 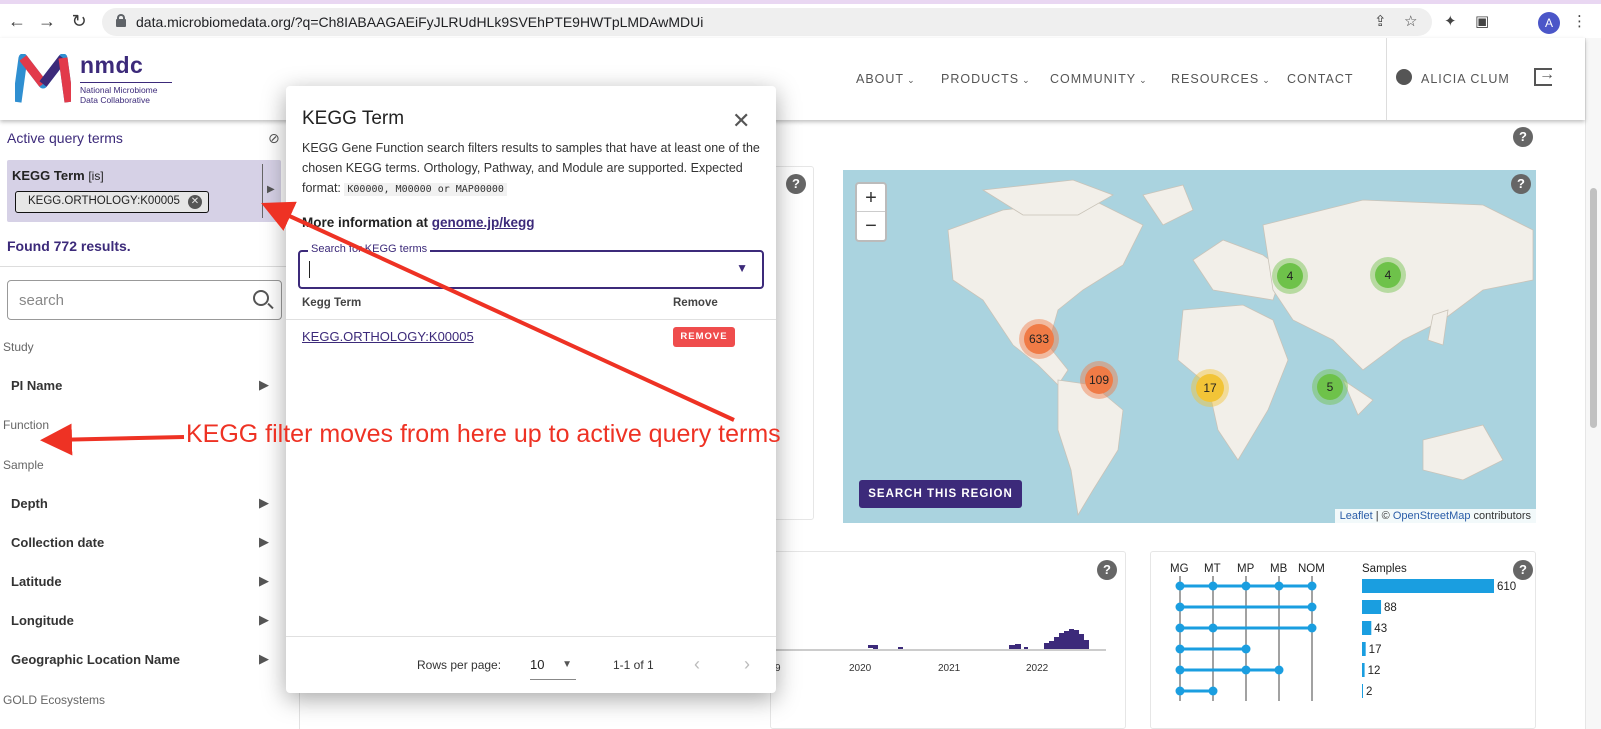 What do you see at coordinates (112, 202) in the screenshot?
I see `query-value-chip: KEGG.ORTHOLOGY:K00005 ✕` at bounding box center [112, 202].